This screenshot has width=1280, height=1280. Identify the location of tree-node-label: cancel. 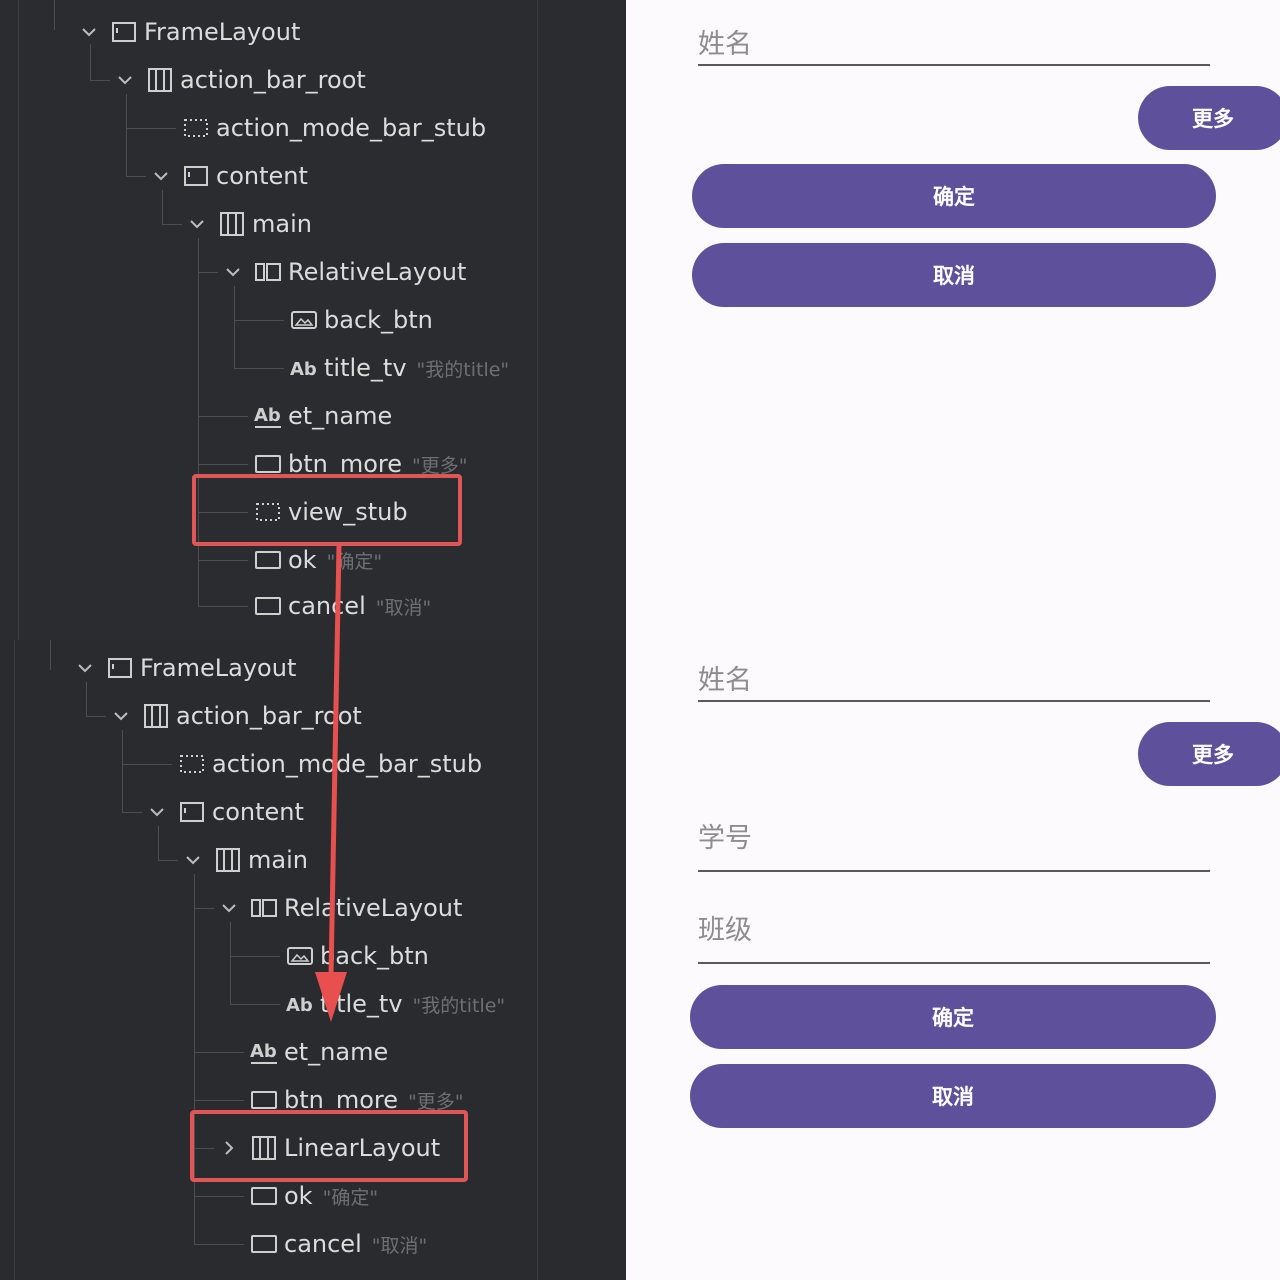
(327, 606).